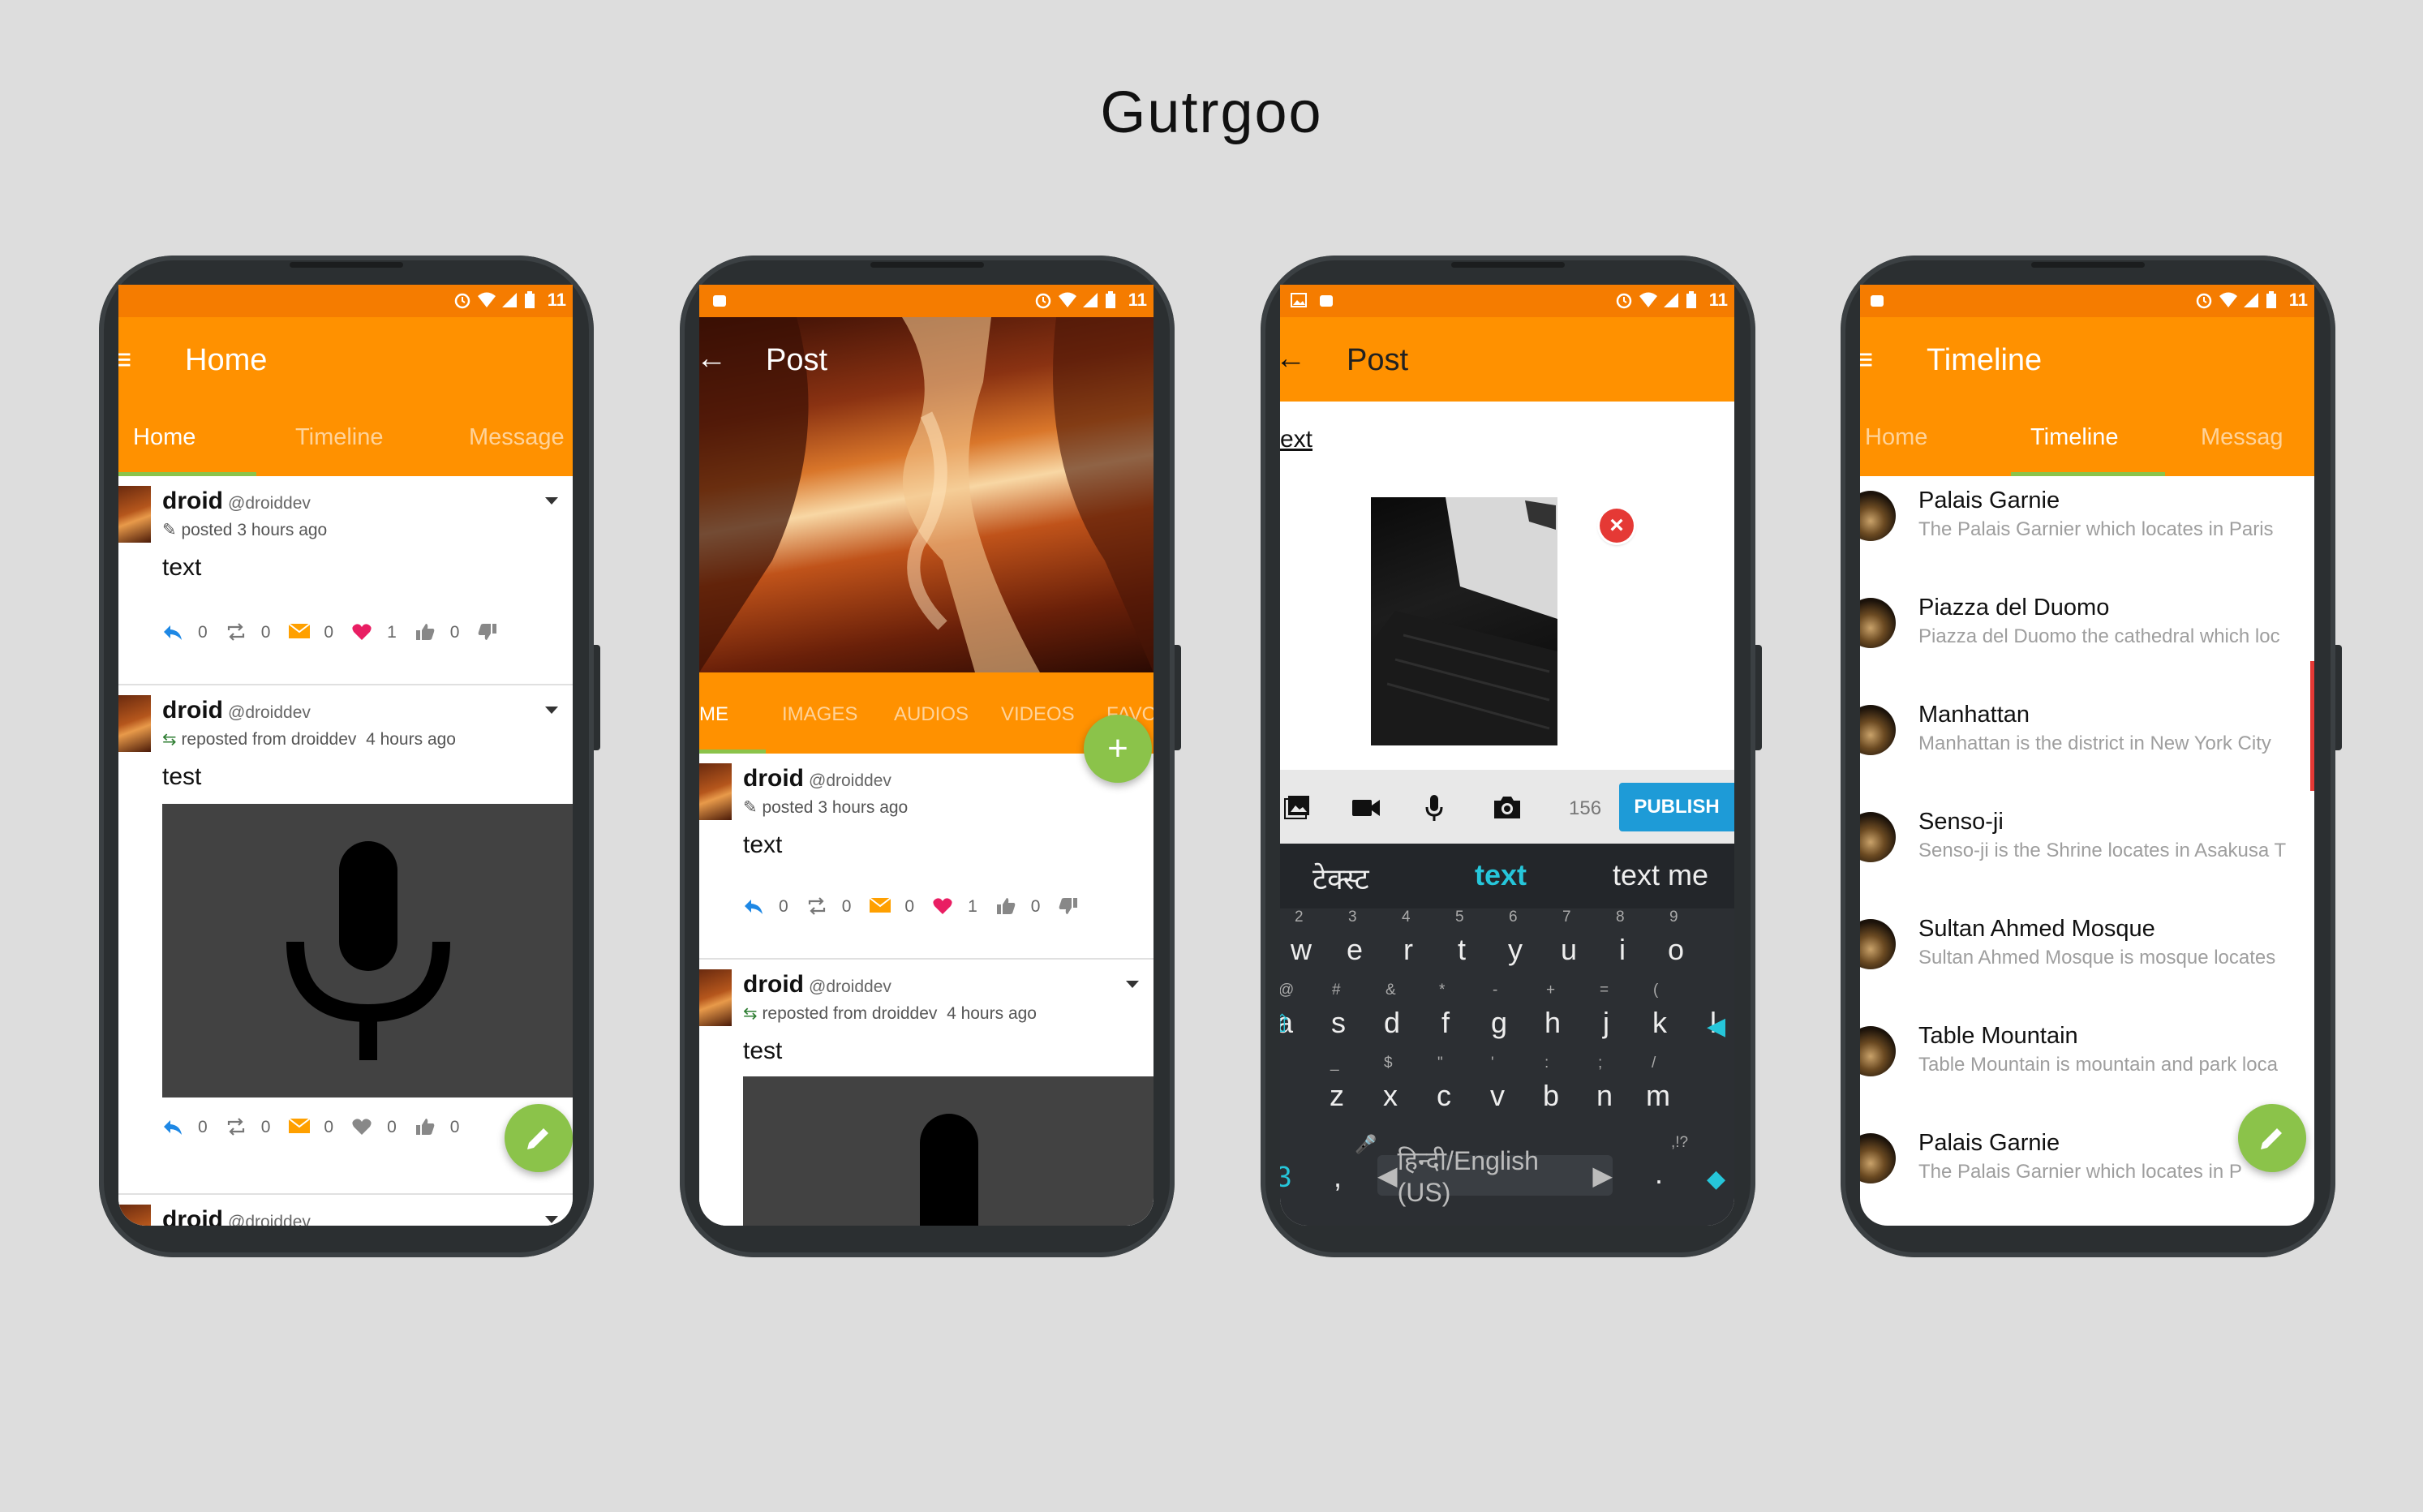 The width and height of the screenshot is (2423, 1512). Describe the element at coordinates (1501, 875) in the screenshot. I see `suggestion-2: text` at that location.